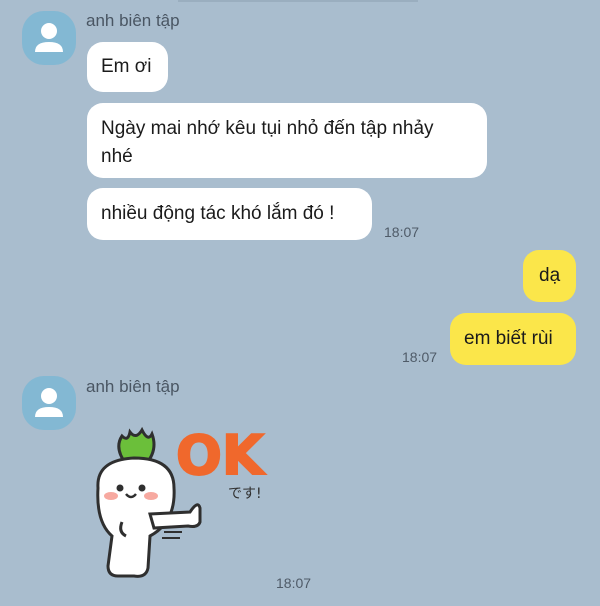 This screenshot has height=606, width=600. I want to click on outgoing-bubble: em biết rùi, so click(513, 339).